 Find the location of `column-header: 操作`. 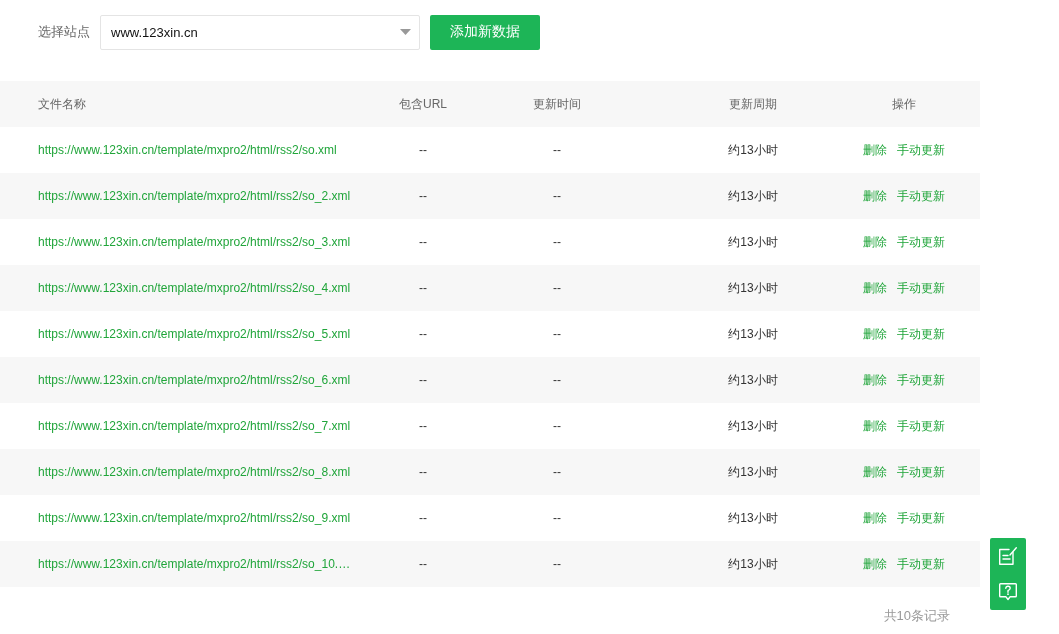

column-header: 操作 is located at coordinates (904, 104).